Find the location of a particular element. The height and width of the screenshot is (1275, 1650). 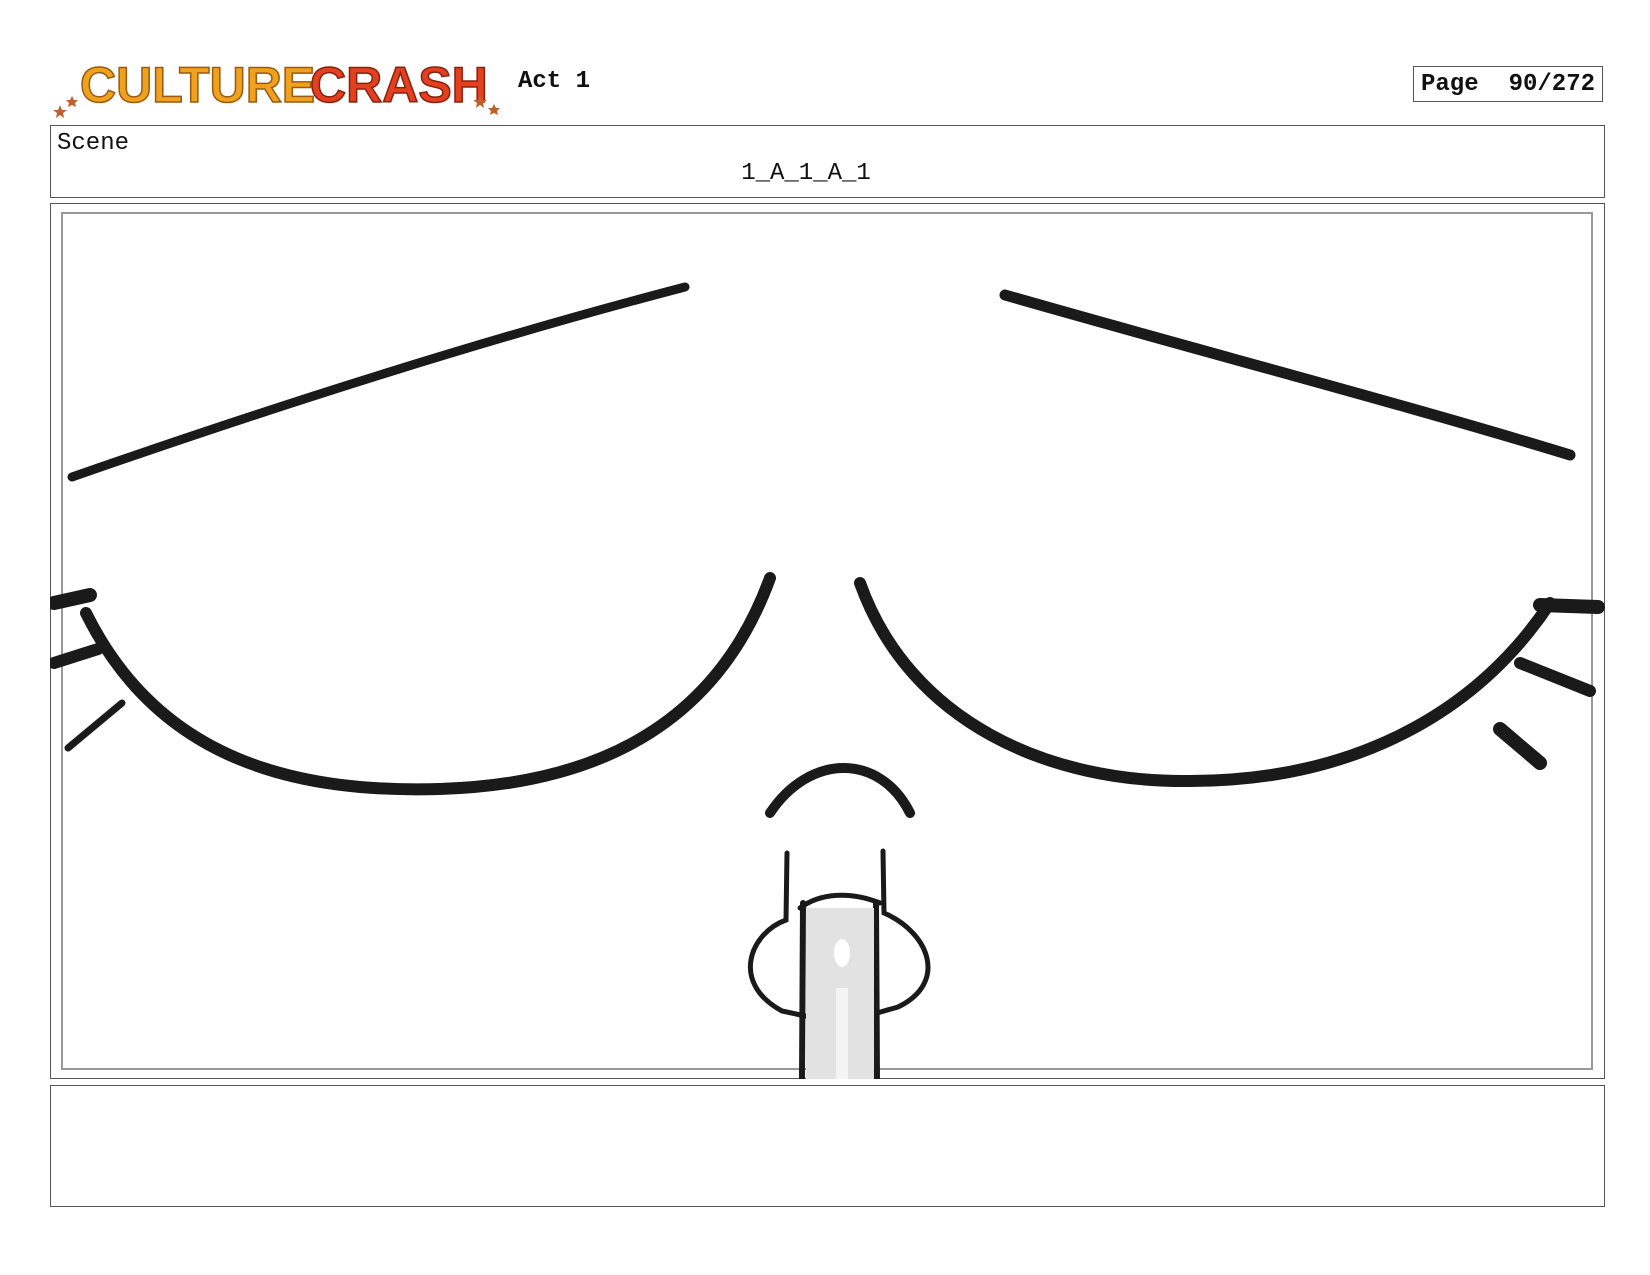

scene-box: Scene 1_A_1_A_1 is located at coordinates (827, 161).